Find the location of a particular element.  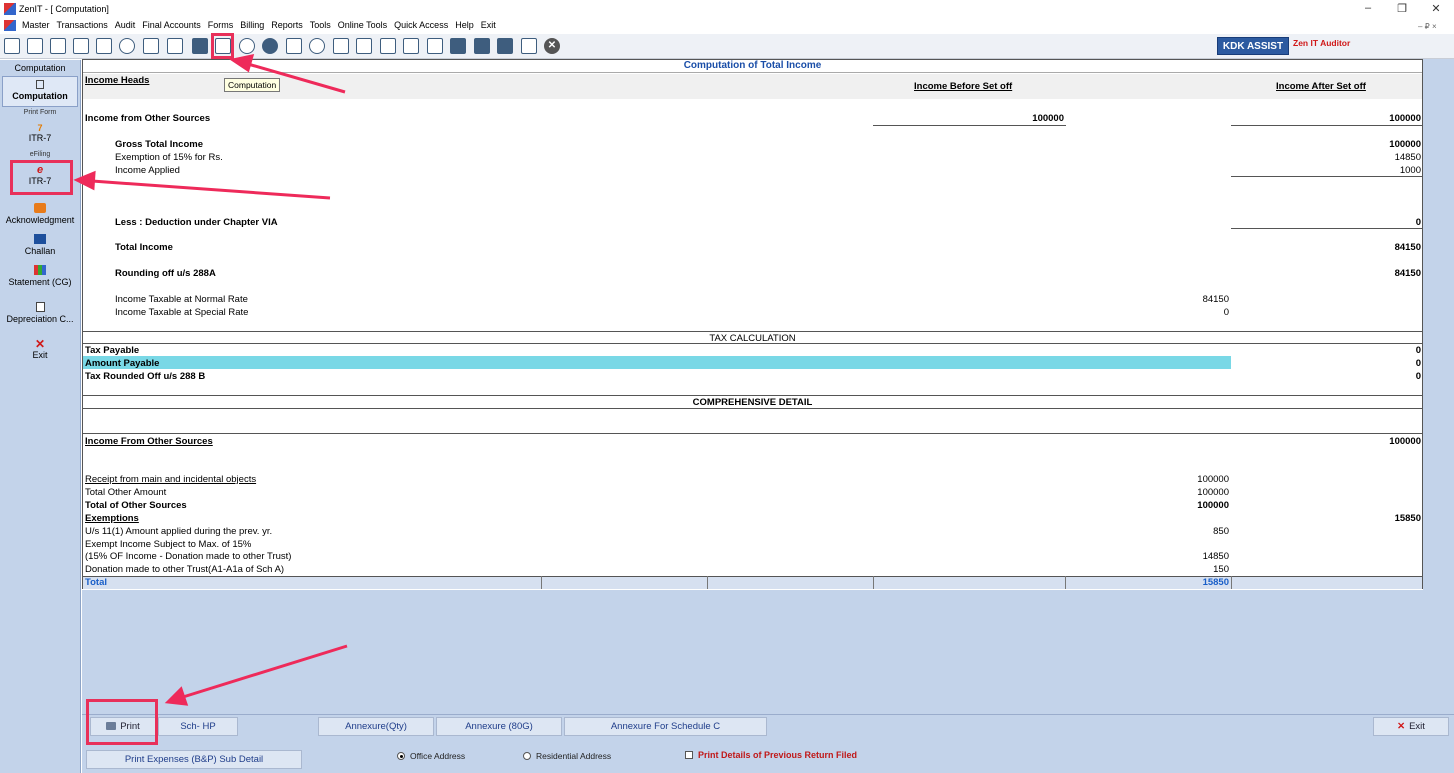

sidebar-item-label: Computation is located at coordinates (40, 96).